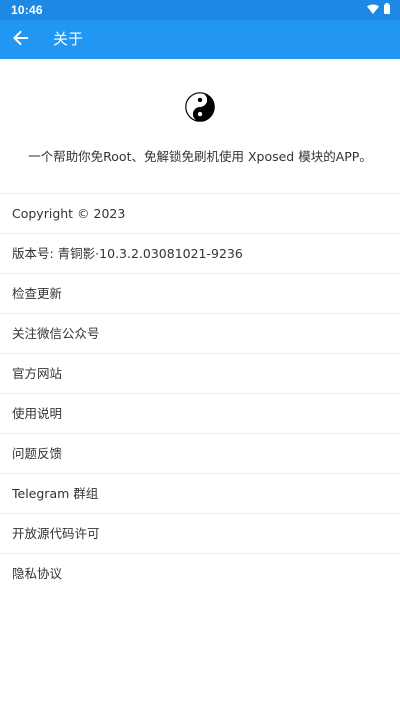  I want to click on arrow-left-icon, so click(20, 40).